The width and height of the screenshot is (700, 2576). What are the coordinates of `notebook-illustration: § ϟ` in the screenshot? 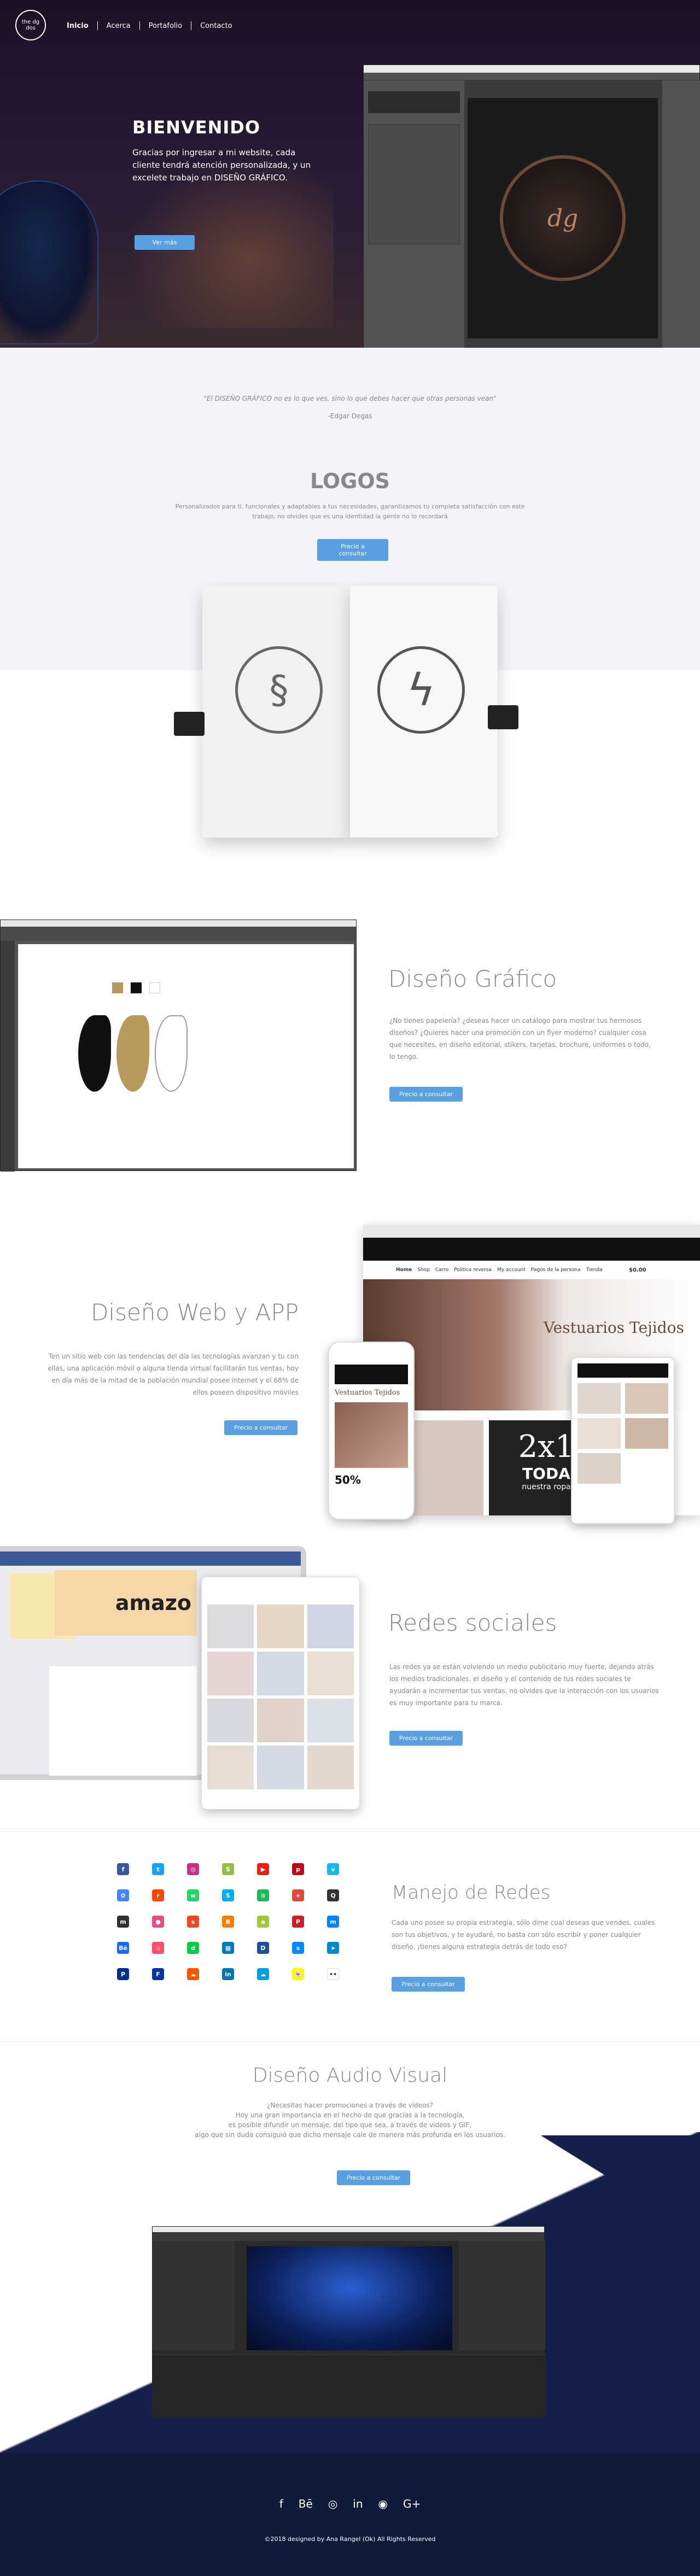 It's located at (346, 715).